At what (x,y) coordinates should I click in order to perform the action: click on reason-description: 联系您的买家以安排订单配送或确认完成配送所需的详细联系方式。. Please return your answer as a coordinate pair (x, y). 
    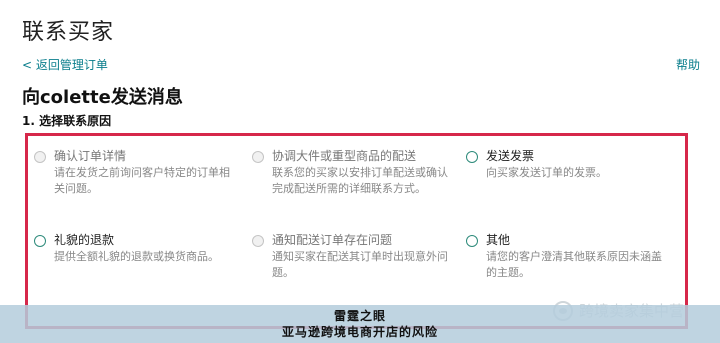
    Looking at the image, I should click on (360, 180).